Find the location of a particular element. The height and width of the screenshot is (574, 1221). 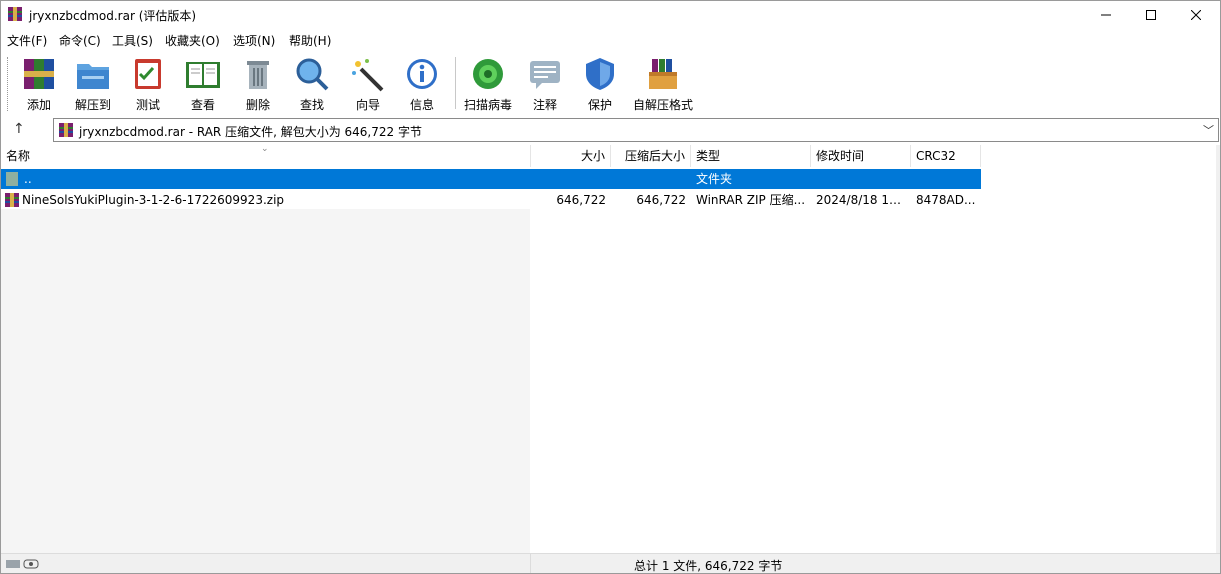

menu-options: 选项(N) is located at coordinates (254, 40).